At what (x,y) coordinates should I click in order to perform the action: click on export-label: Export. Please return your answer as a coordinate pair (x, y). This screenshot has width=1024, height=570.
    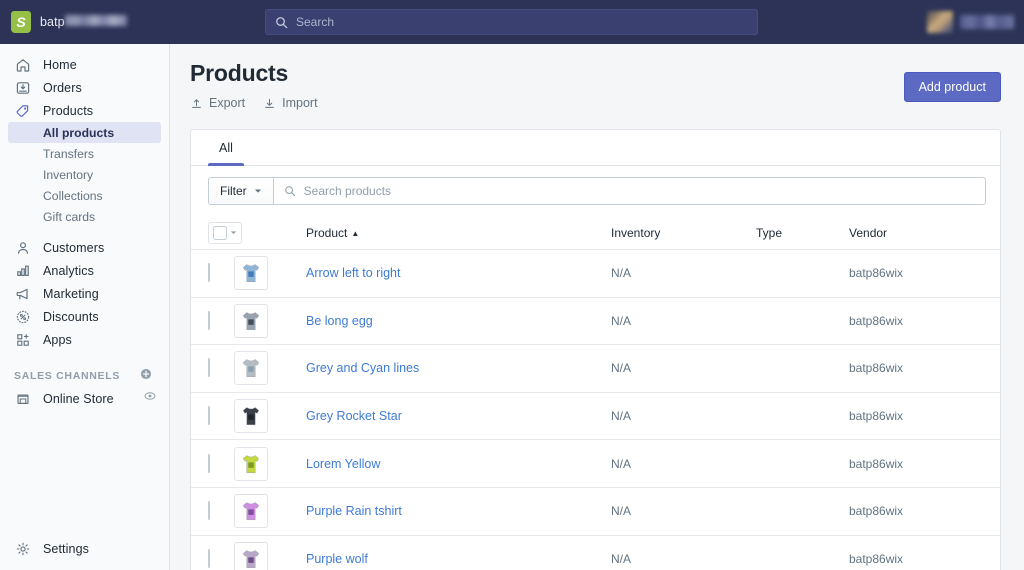
    Looking at the image, I should click on (227, 103).